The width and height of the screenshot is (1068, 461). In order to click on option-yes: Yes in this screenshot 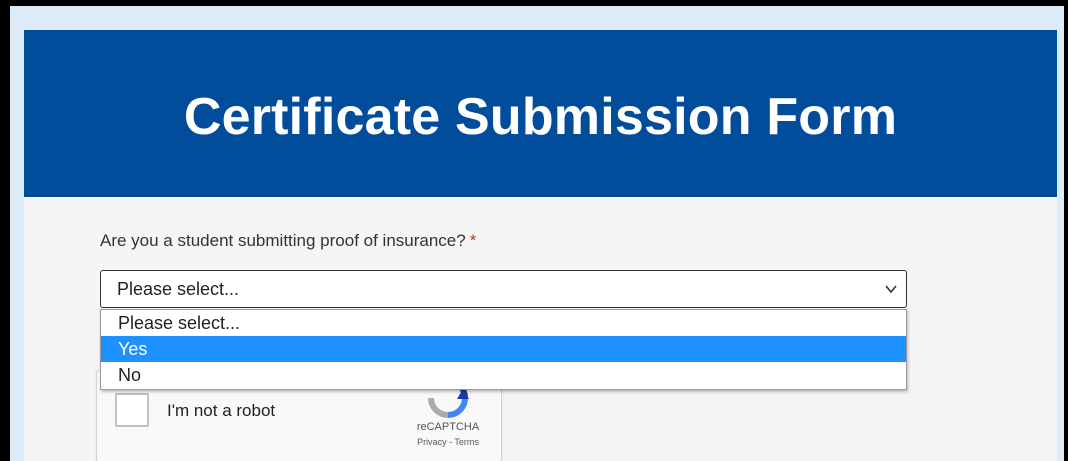, I will do `click(503, 349)`.